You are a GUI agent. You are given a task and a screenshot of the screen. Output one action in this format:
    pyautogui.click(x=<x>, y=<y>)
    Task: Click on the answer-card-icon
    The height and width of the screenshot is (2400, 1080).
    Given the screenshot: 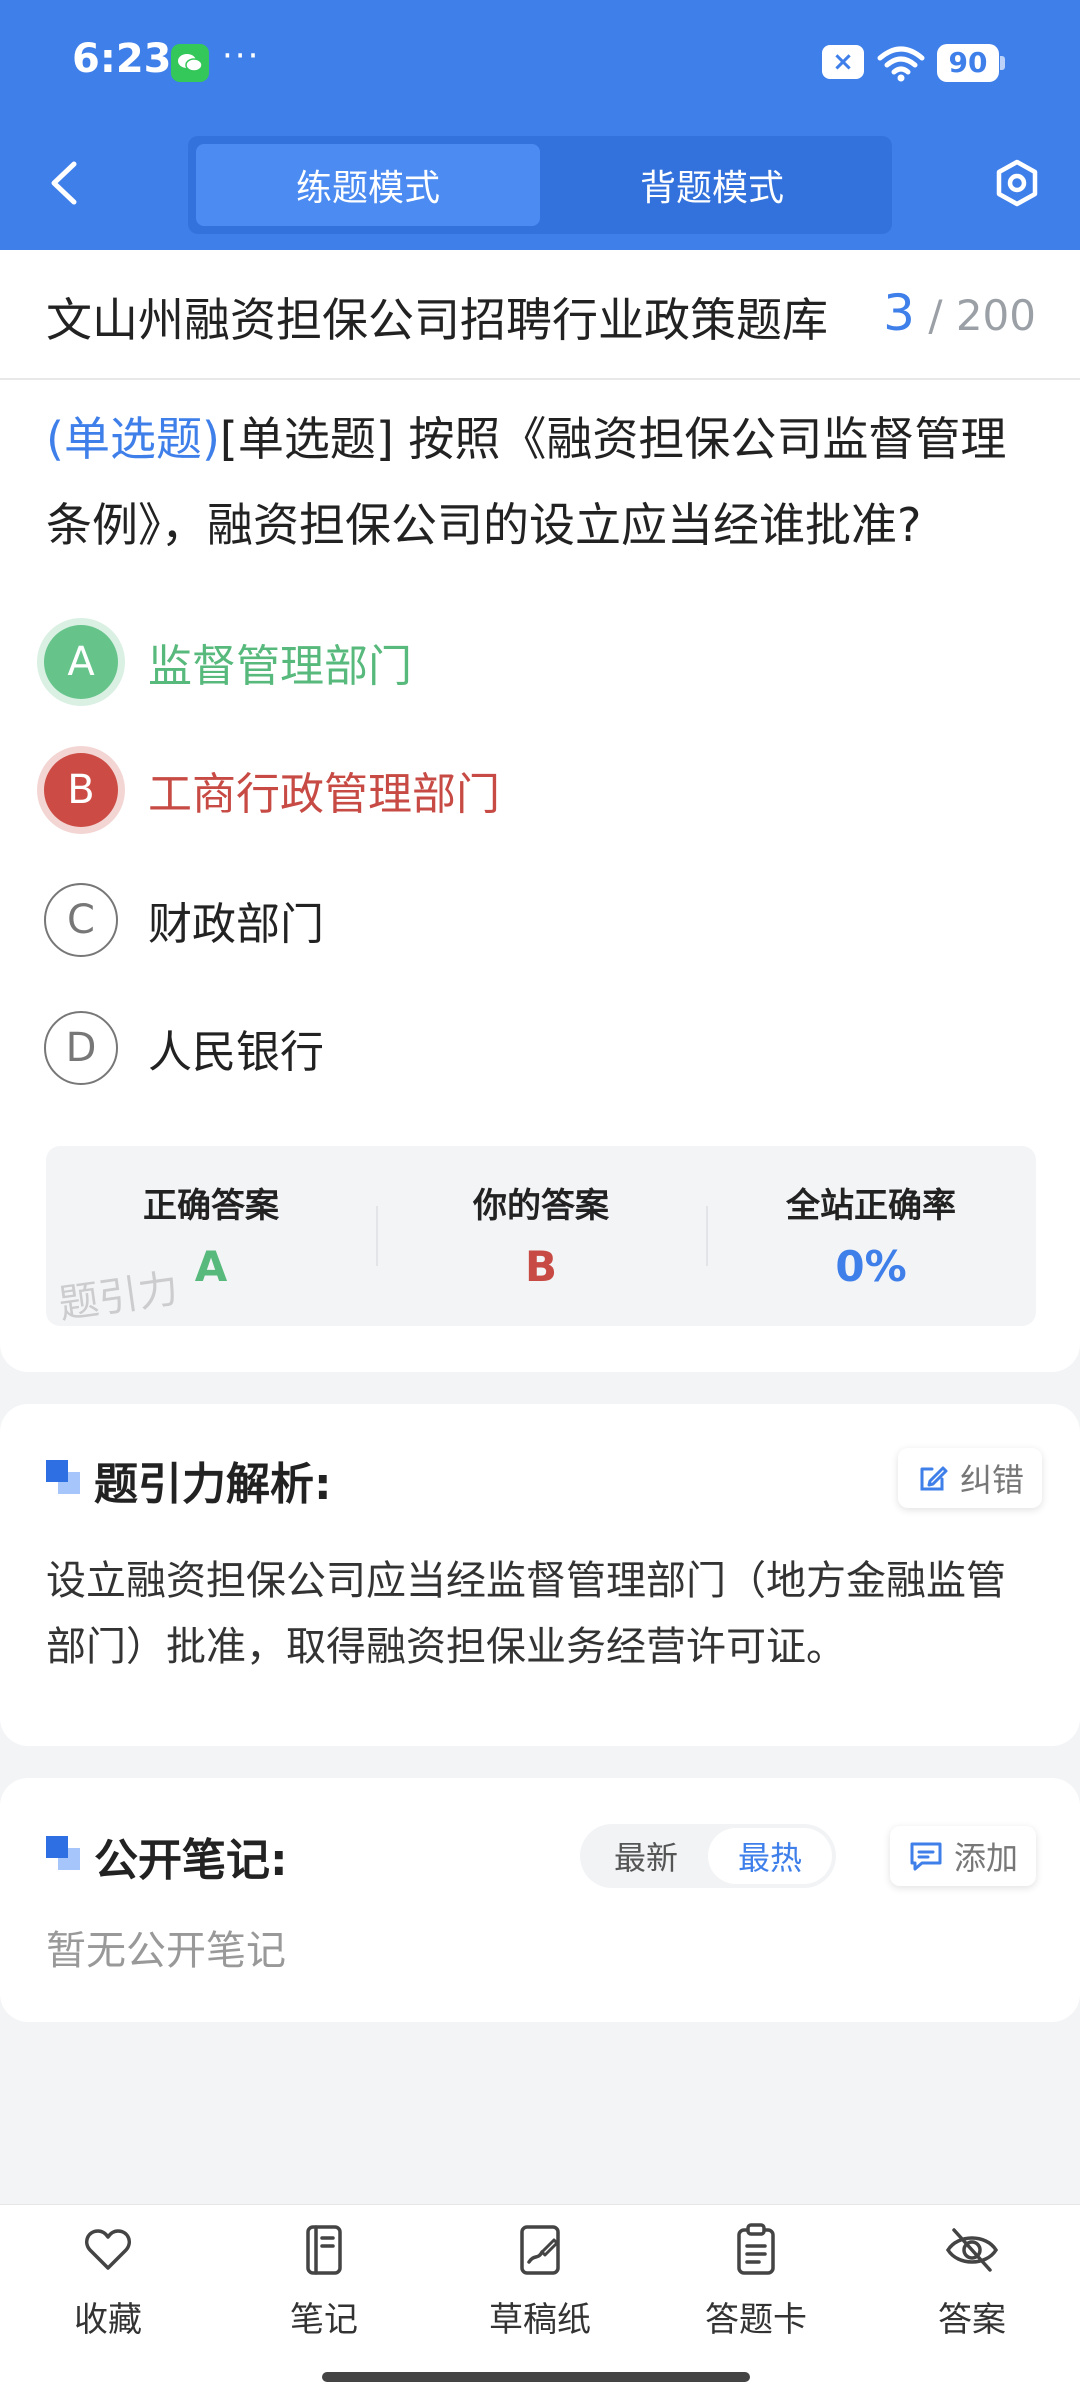 What is the action you would take?
    pyautogui.click(x=756, y=2249)
    